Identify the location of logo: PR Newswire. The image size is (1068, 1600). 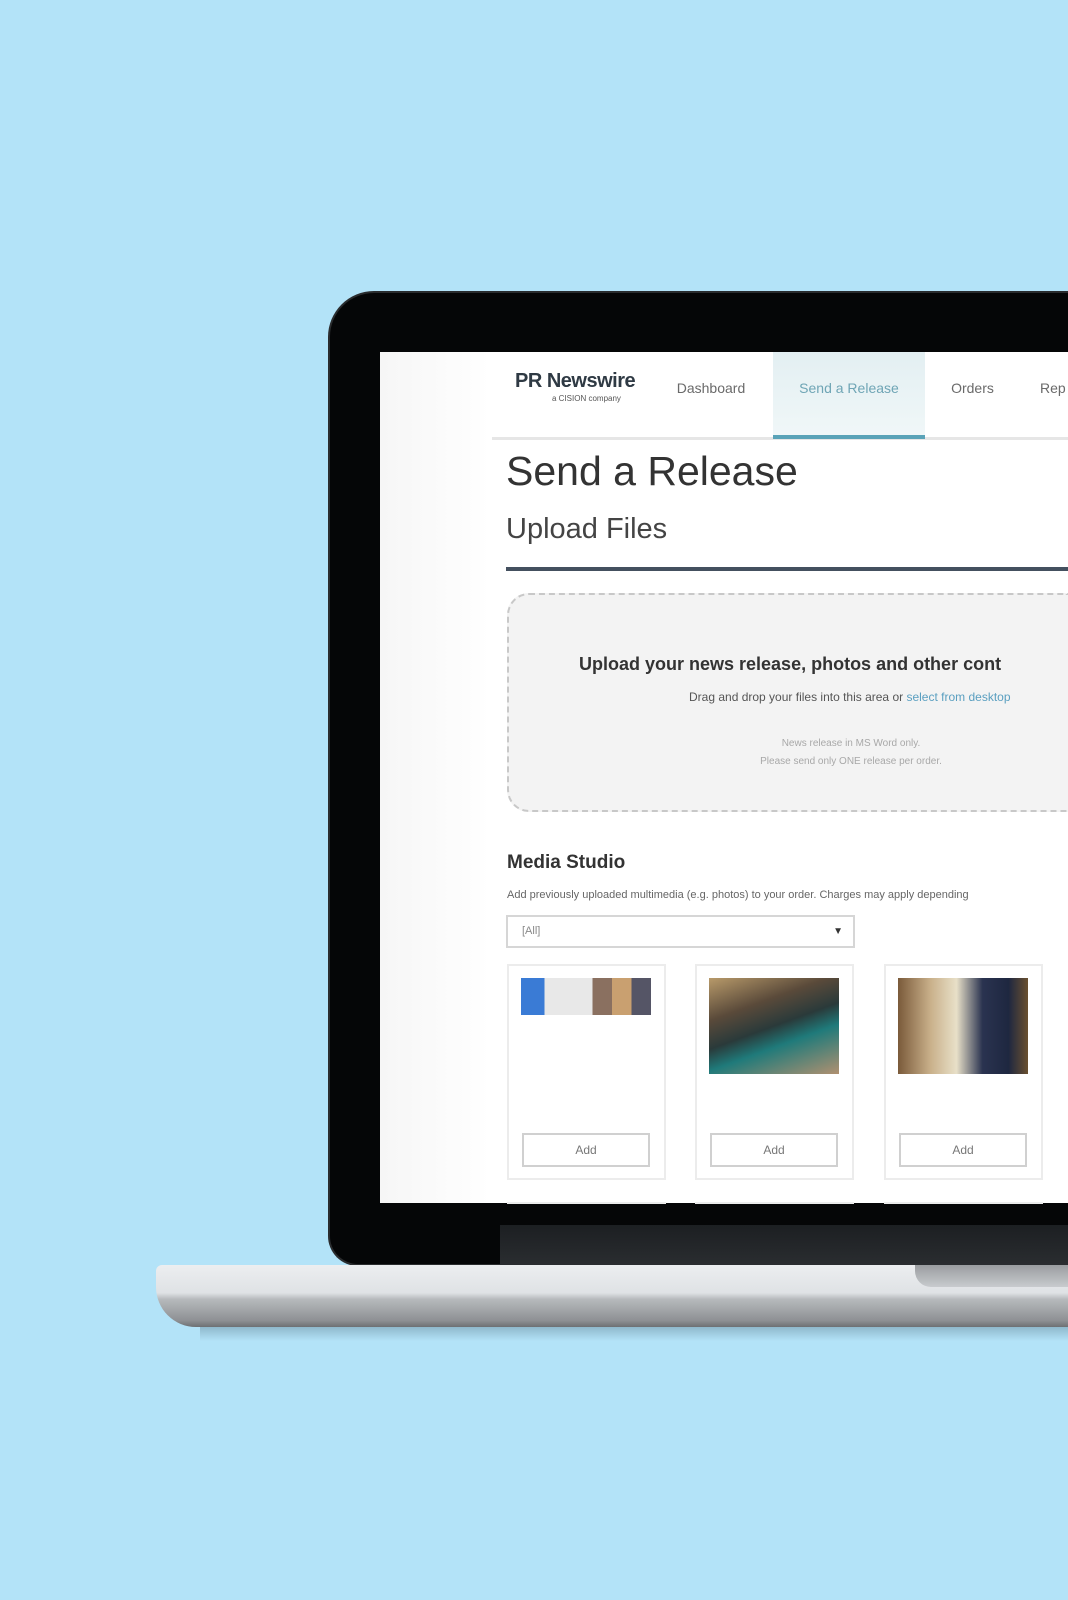
(575, 381).